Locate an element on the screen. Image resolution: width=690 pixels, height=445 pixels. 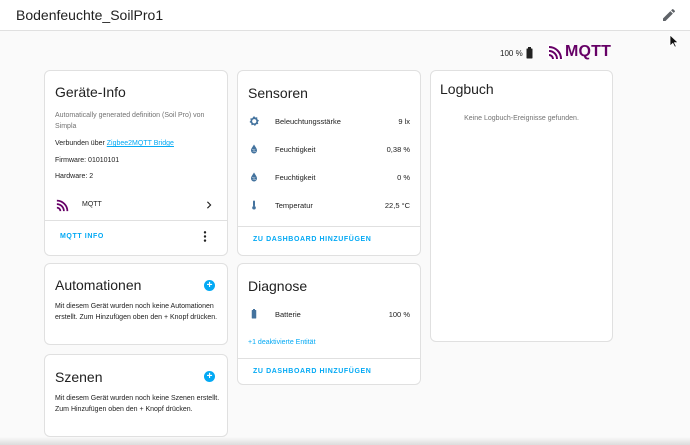
device-info-title: Geräte-Info is located at coordinates (90, 92).